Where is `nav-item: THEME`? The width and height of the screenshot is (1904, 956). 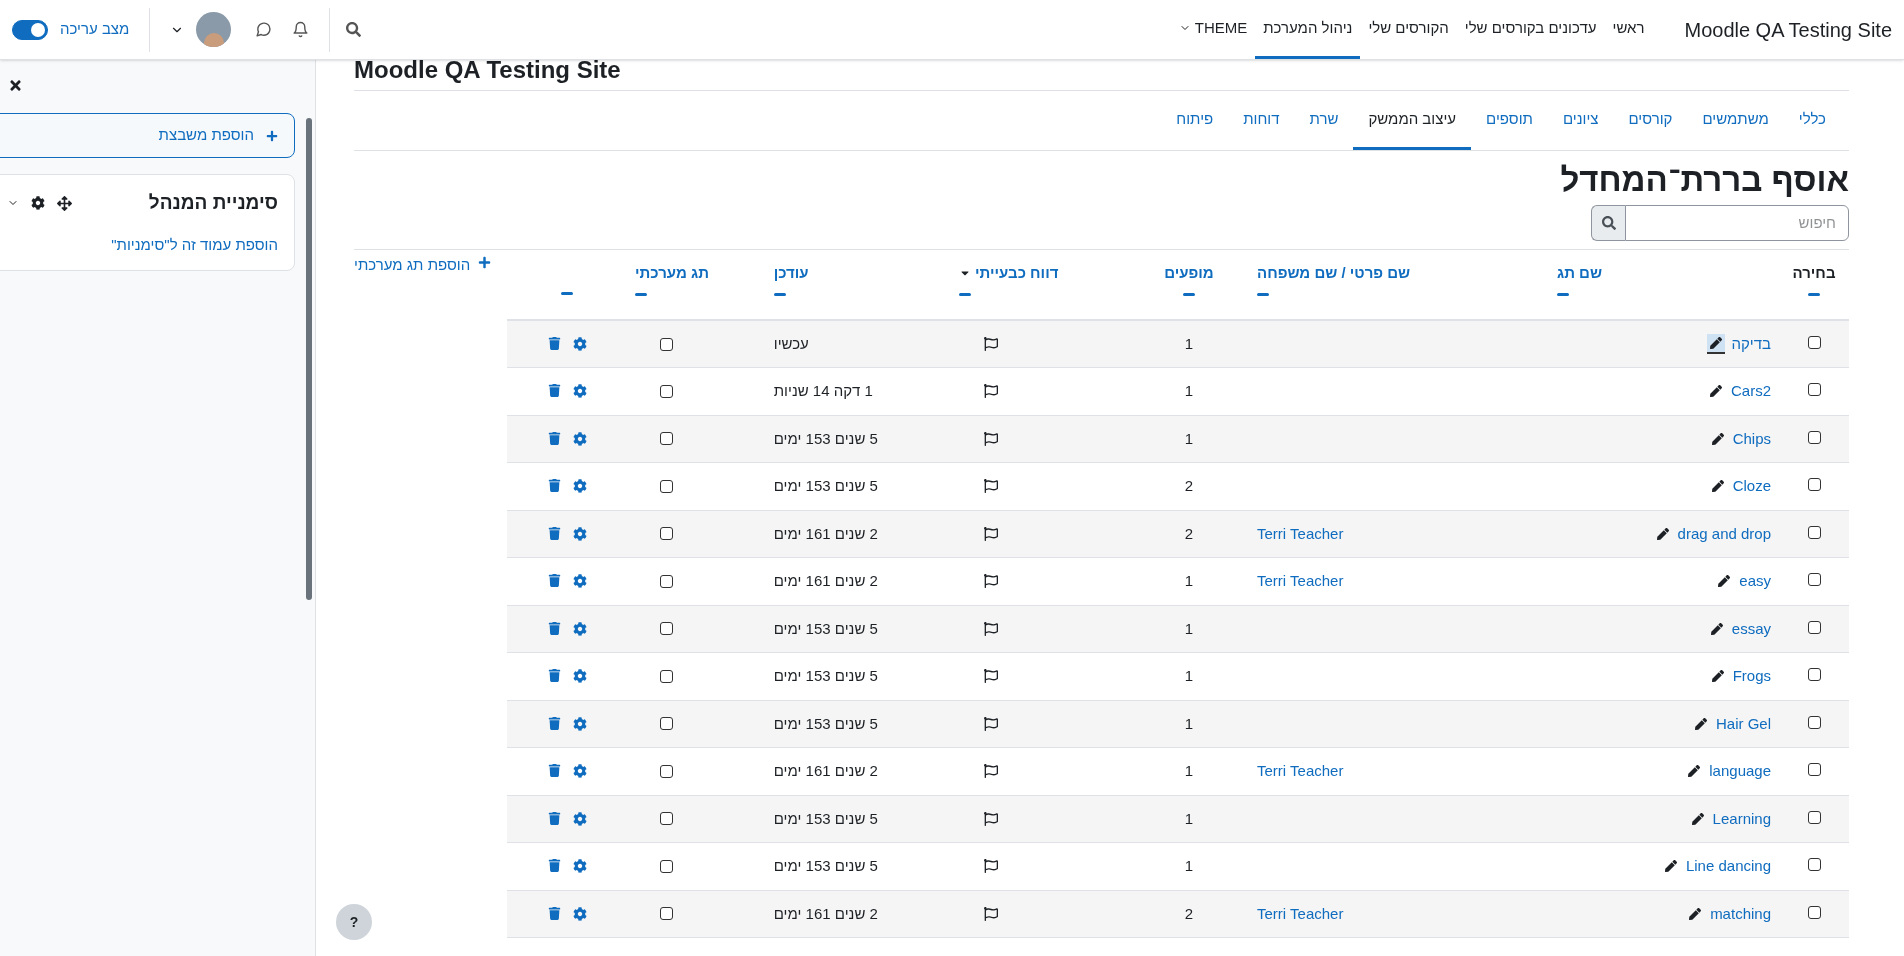
nav-item: THEME is located at coordinates (1213, 29).